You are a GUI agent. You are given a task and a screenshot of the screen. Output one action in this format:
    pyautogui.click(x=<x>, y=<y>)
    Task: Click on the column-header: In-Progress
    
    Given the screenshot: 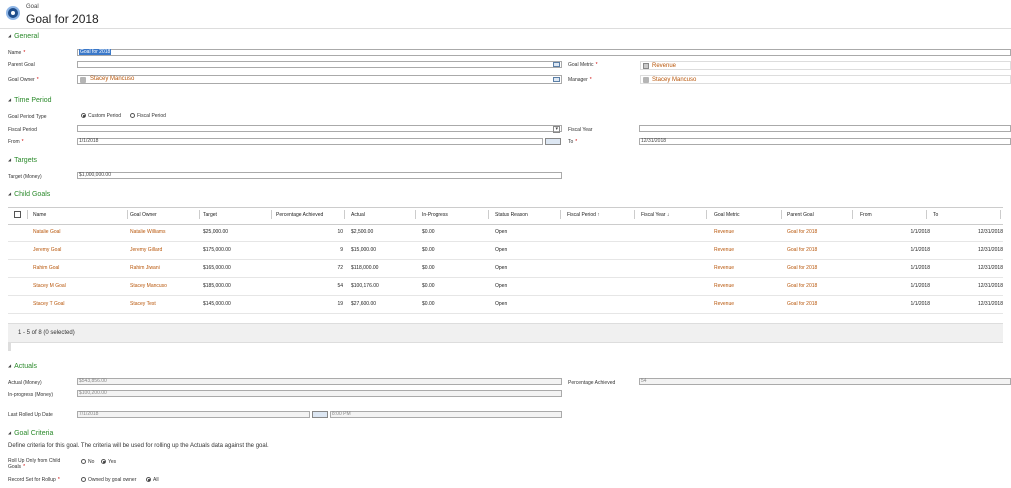 What is the action you would take?
    pyautogui.click(x=435, y=215)
    